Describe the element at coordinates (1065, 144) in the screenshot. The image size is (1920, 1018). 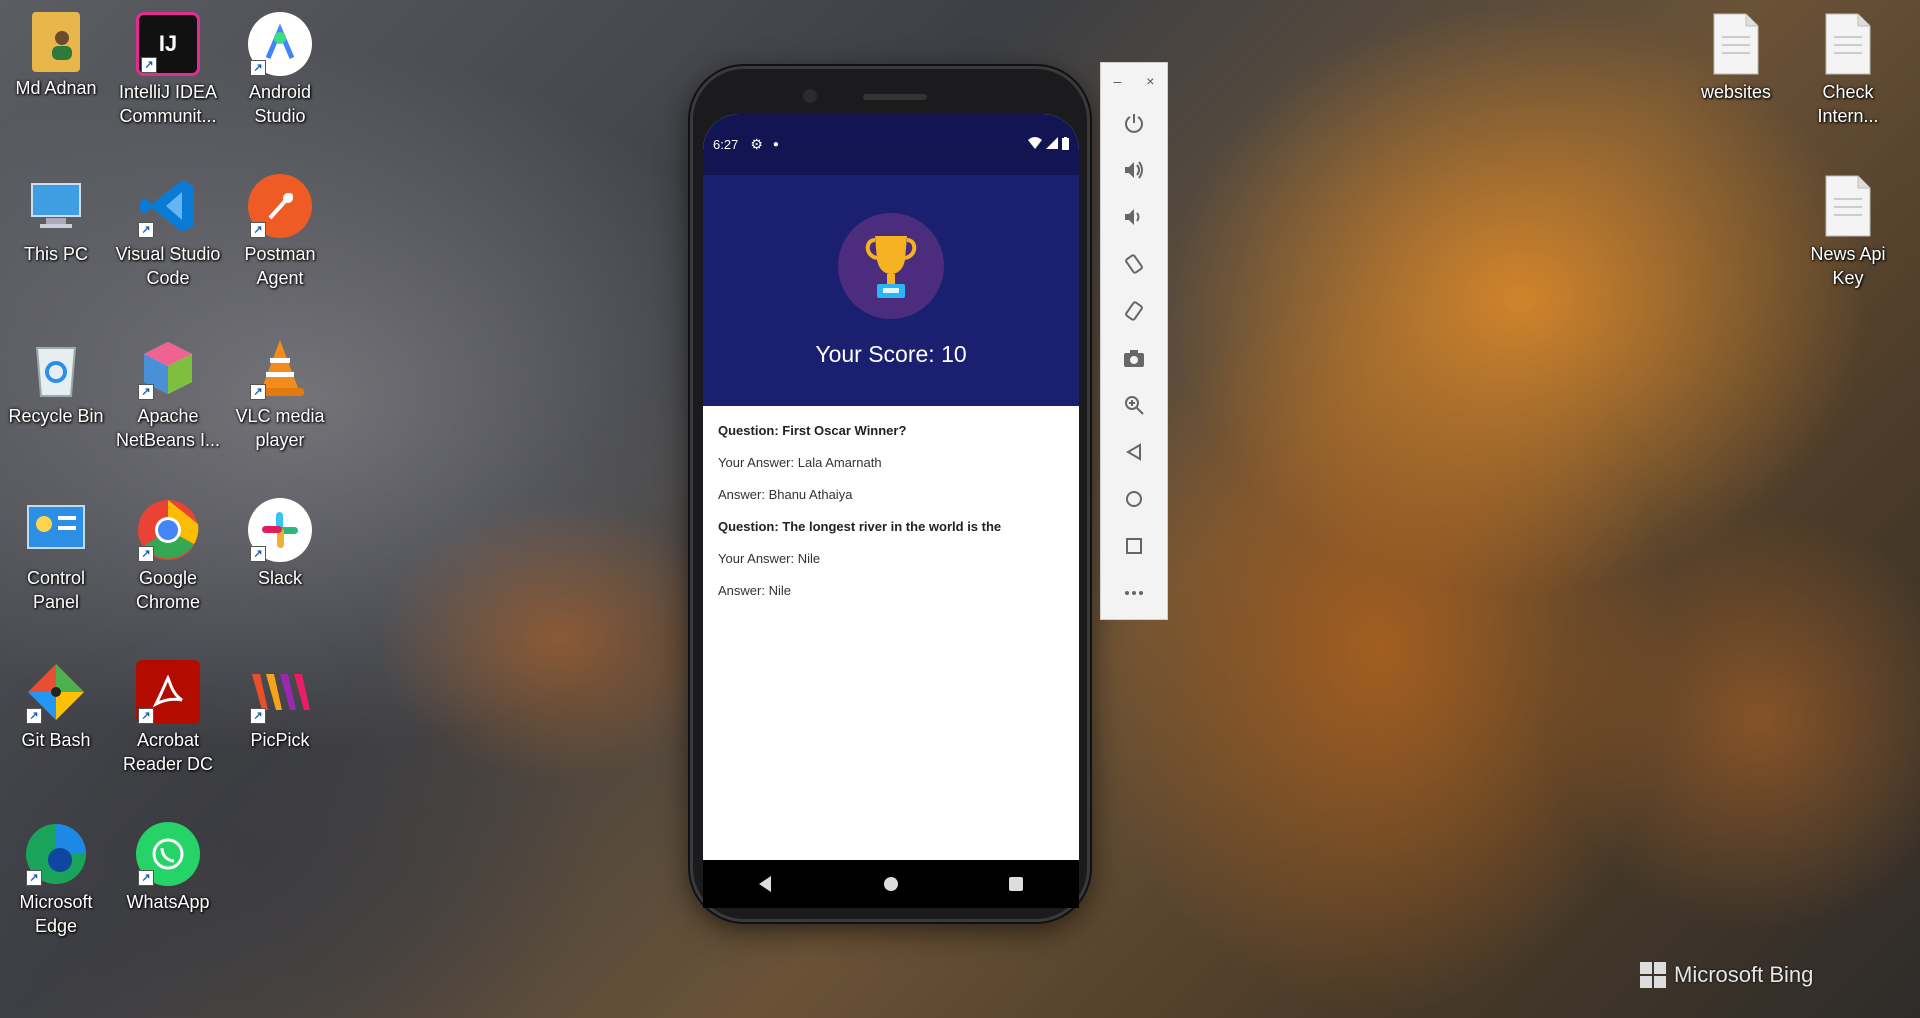
I see `battery-icon` at that location.